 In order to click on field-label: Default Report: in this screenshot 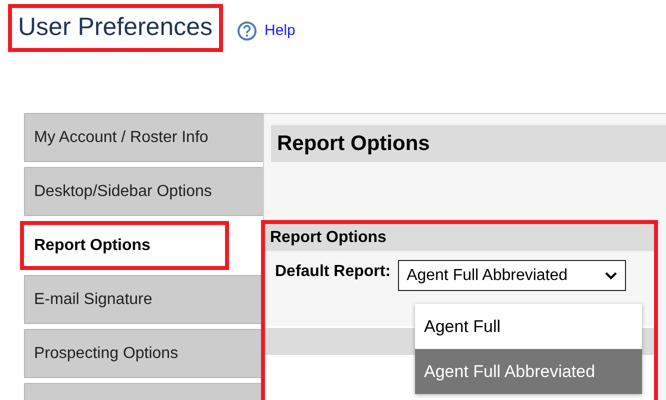, I will do `click(333, 272)`.